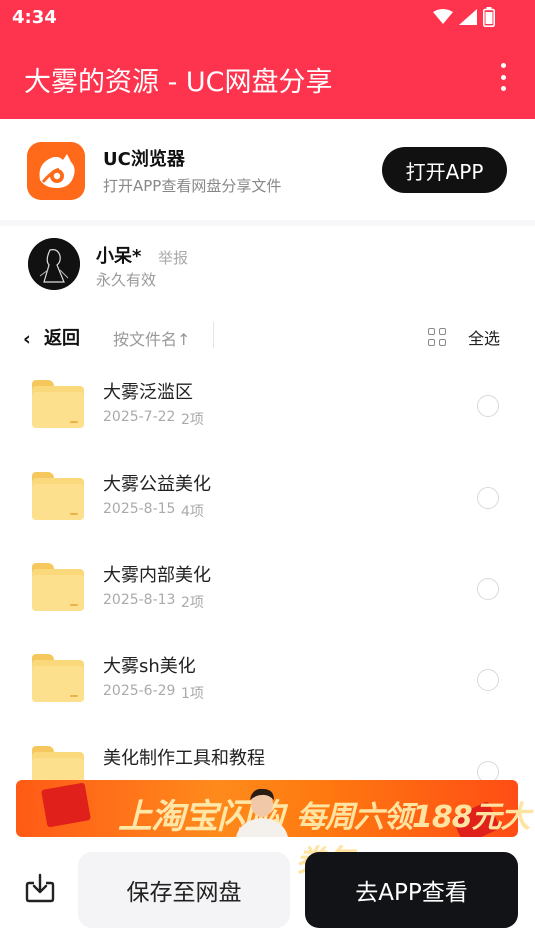  Describe the element at coordinates (262, 810) in the screenshot. I see `ad-person-image` at that location.